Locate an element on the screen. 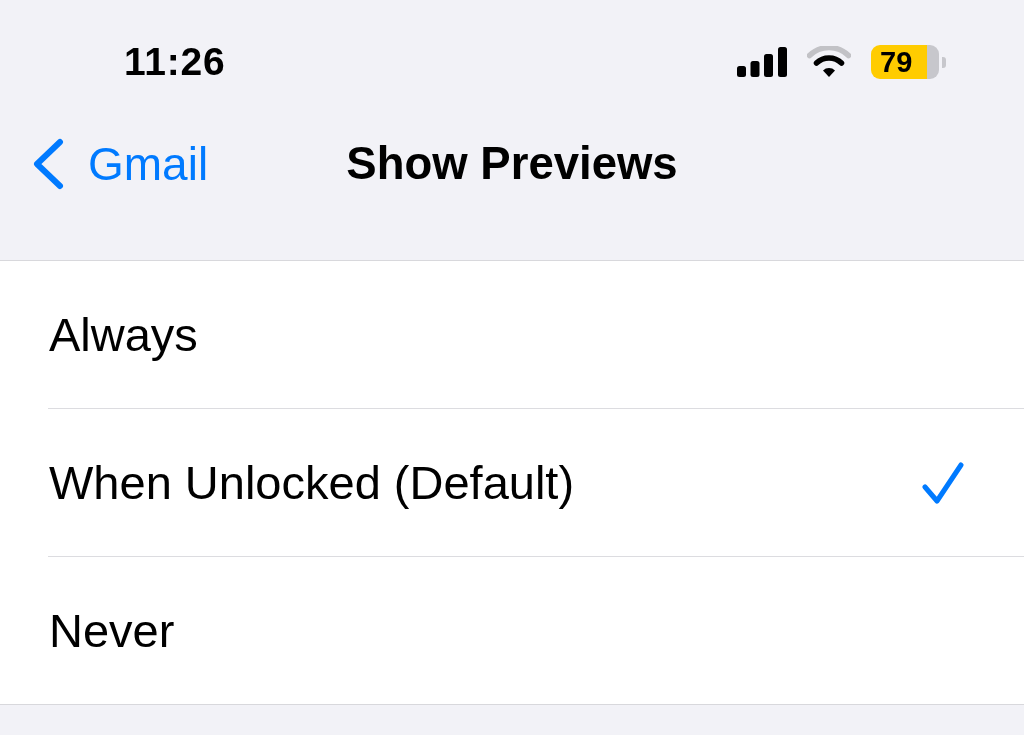 The width and height of the screenshot is (1024, 735). cellular-signal-icon is located at coordinates (762, 62).